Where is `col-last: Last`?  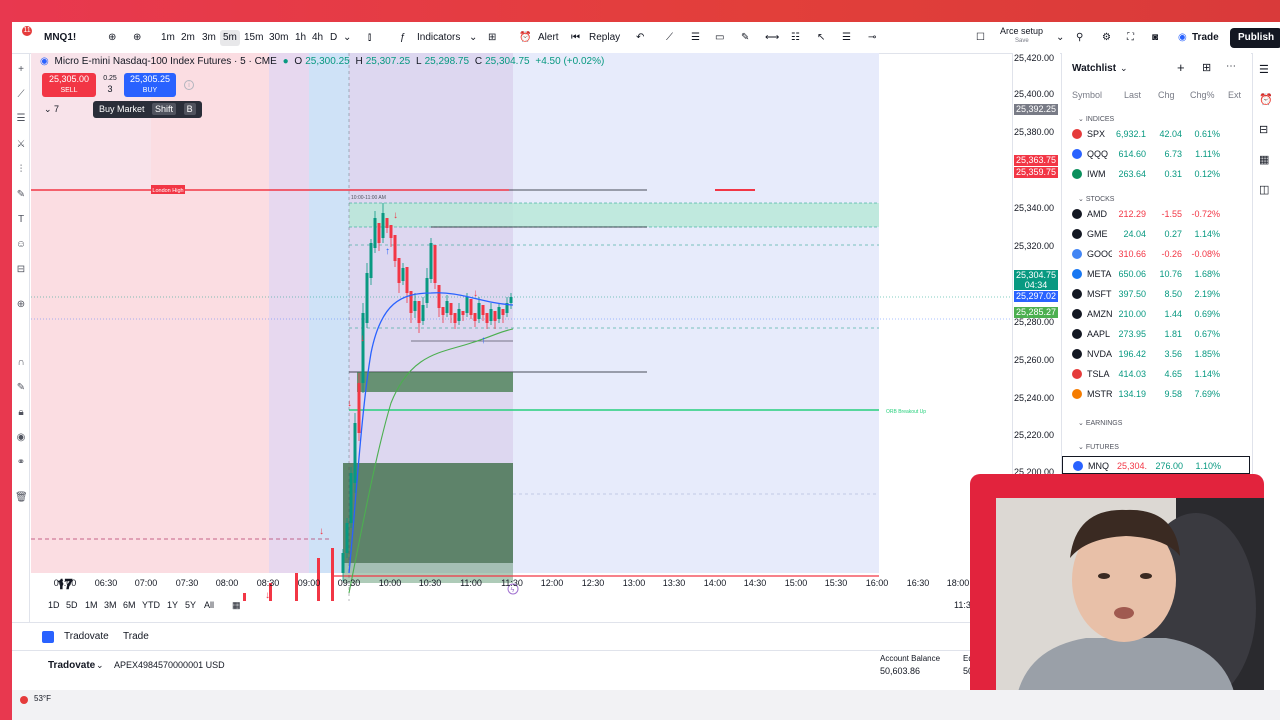 col-last: Last is located at coordinates (1132, 95).